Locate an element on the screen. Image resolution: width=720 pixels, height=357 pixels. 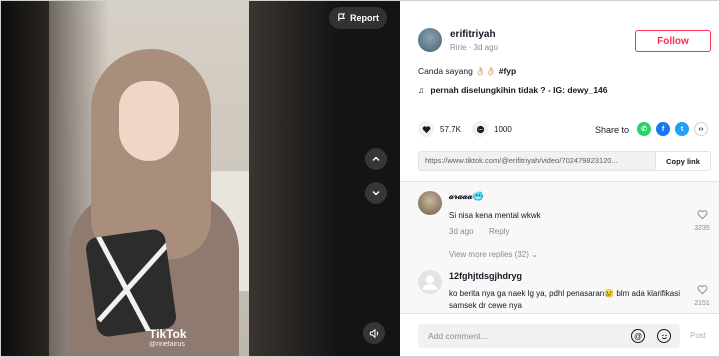
comment-count-button: 1000 is located at coordinates (492, 129).